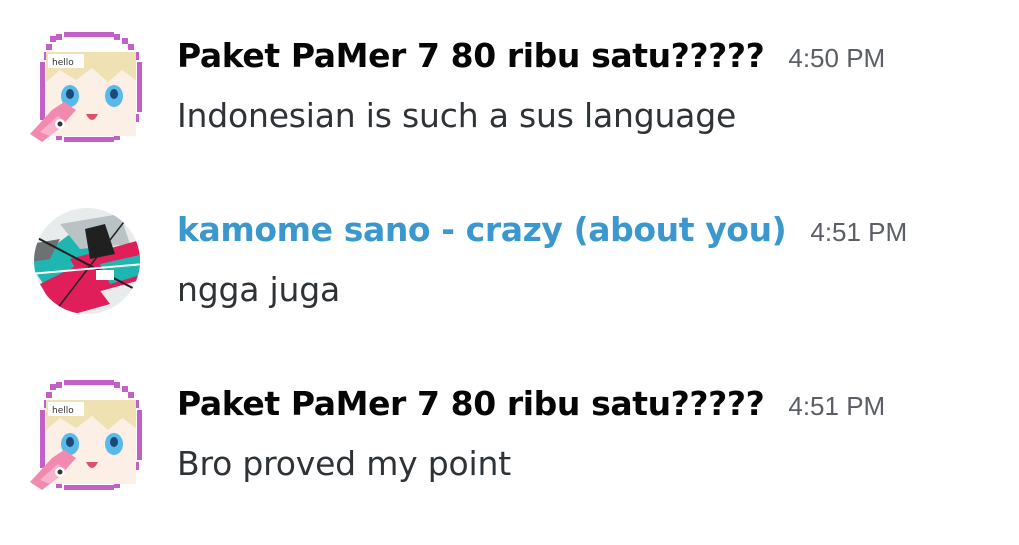  I want to click on message-header: Paket PaMer 7 80 ribu satu????? 4:51 PM, so click(531, 403).